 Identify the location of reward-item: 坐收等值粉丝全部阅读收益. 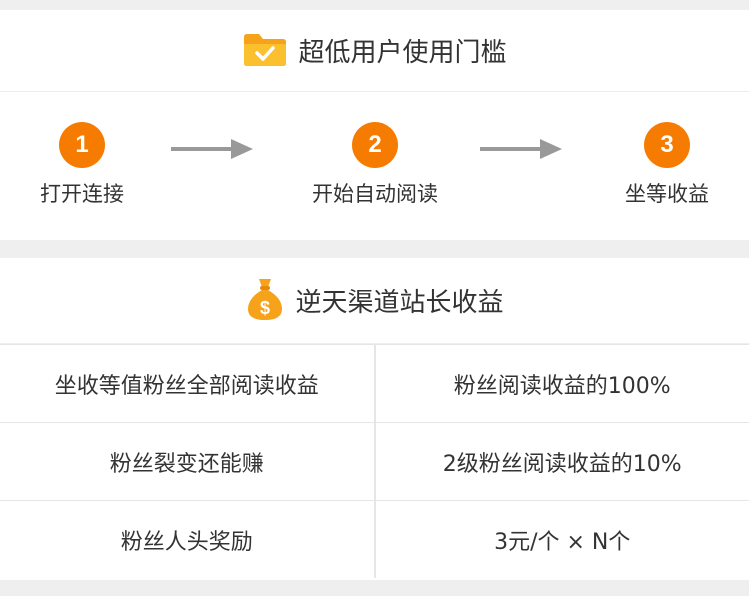
(188, 383).